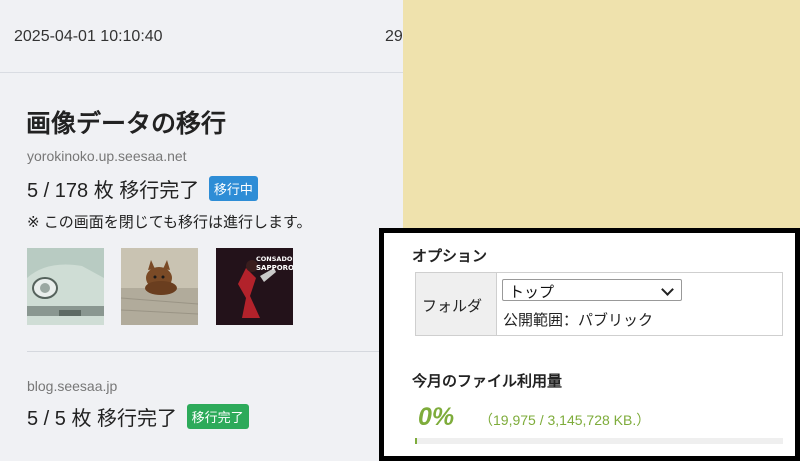  What do you see at coordinates (274, 268) in the screenshot?
I see `poster-text-line: SAPPORO` at bounding box center [274, 268].